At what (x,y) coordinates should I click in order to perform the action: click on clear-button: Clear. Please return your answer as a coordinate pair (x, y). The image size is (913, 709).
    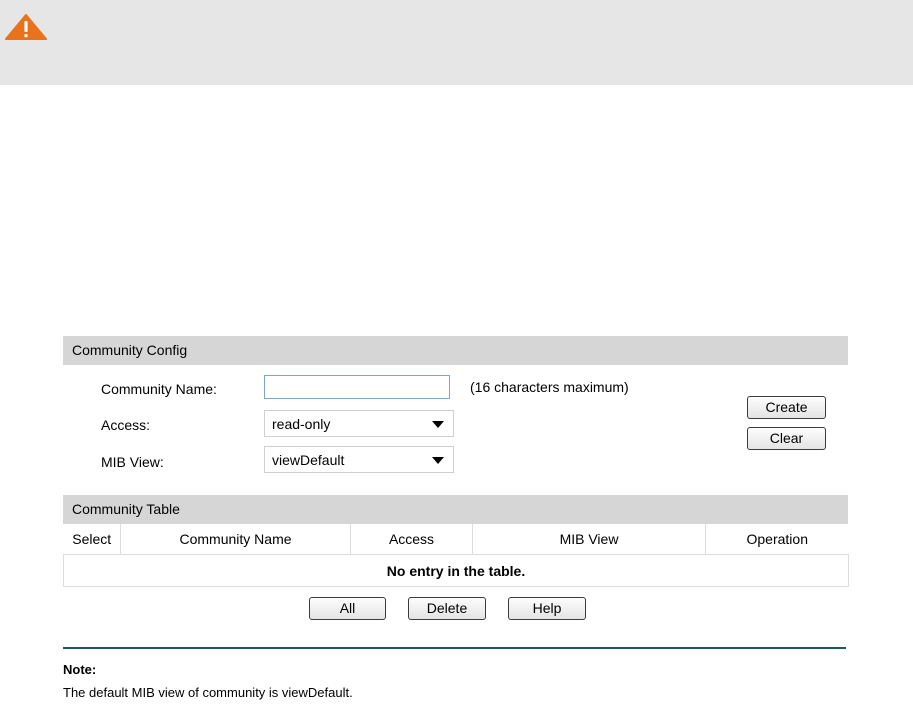
    Looking at the image, I should click on (786, 438).